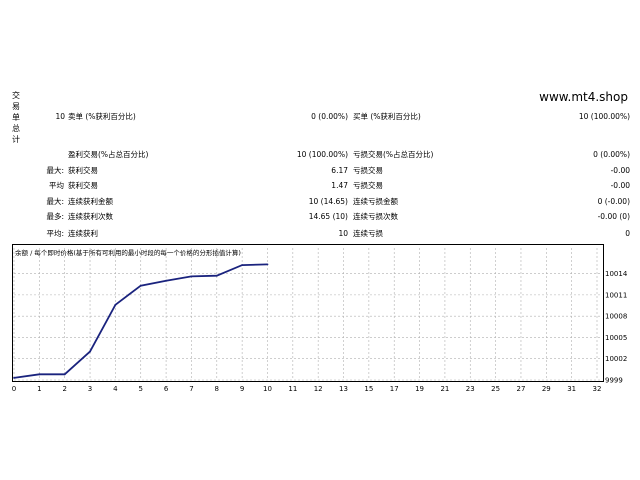 This screenshot has width=640, height=480. Describe the element at coordinates (39, 389) in the screenshot. I see `x-tick-label: 1` at that location.